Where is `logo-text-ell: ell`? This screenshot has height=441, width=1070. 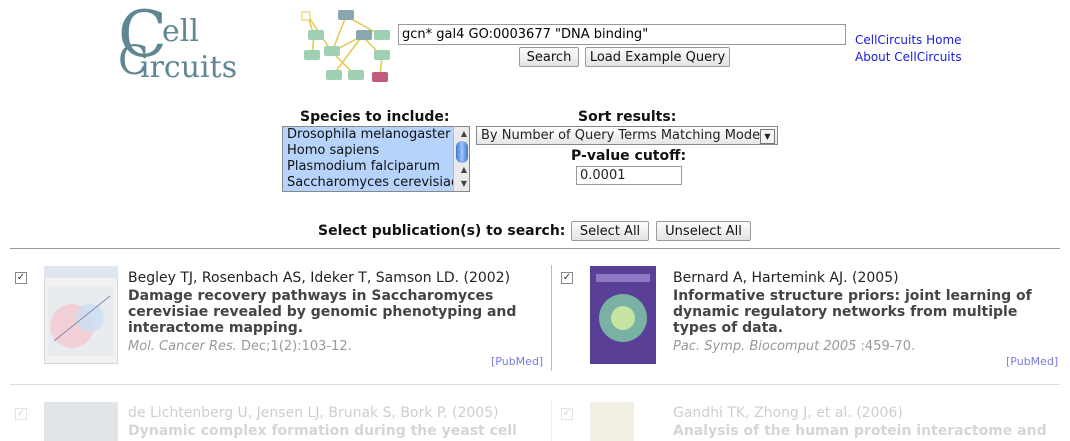
logo-text-ell: ell is located at coordinates (180, 31).